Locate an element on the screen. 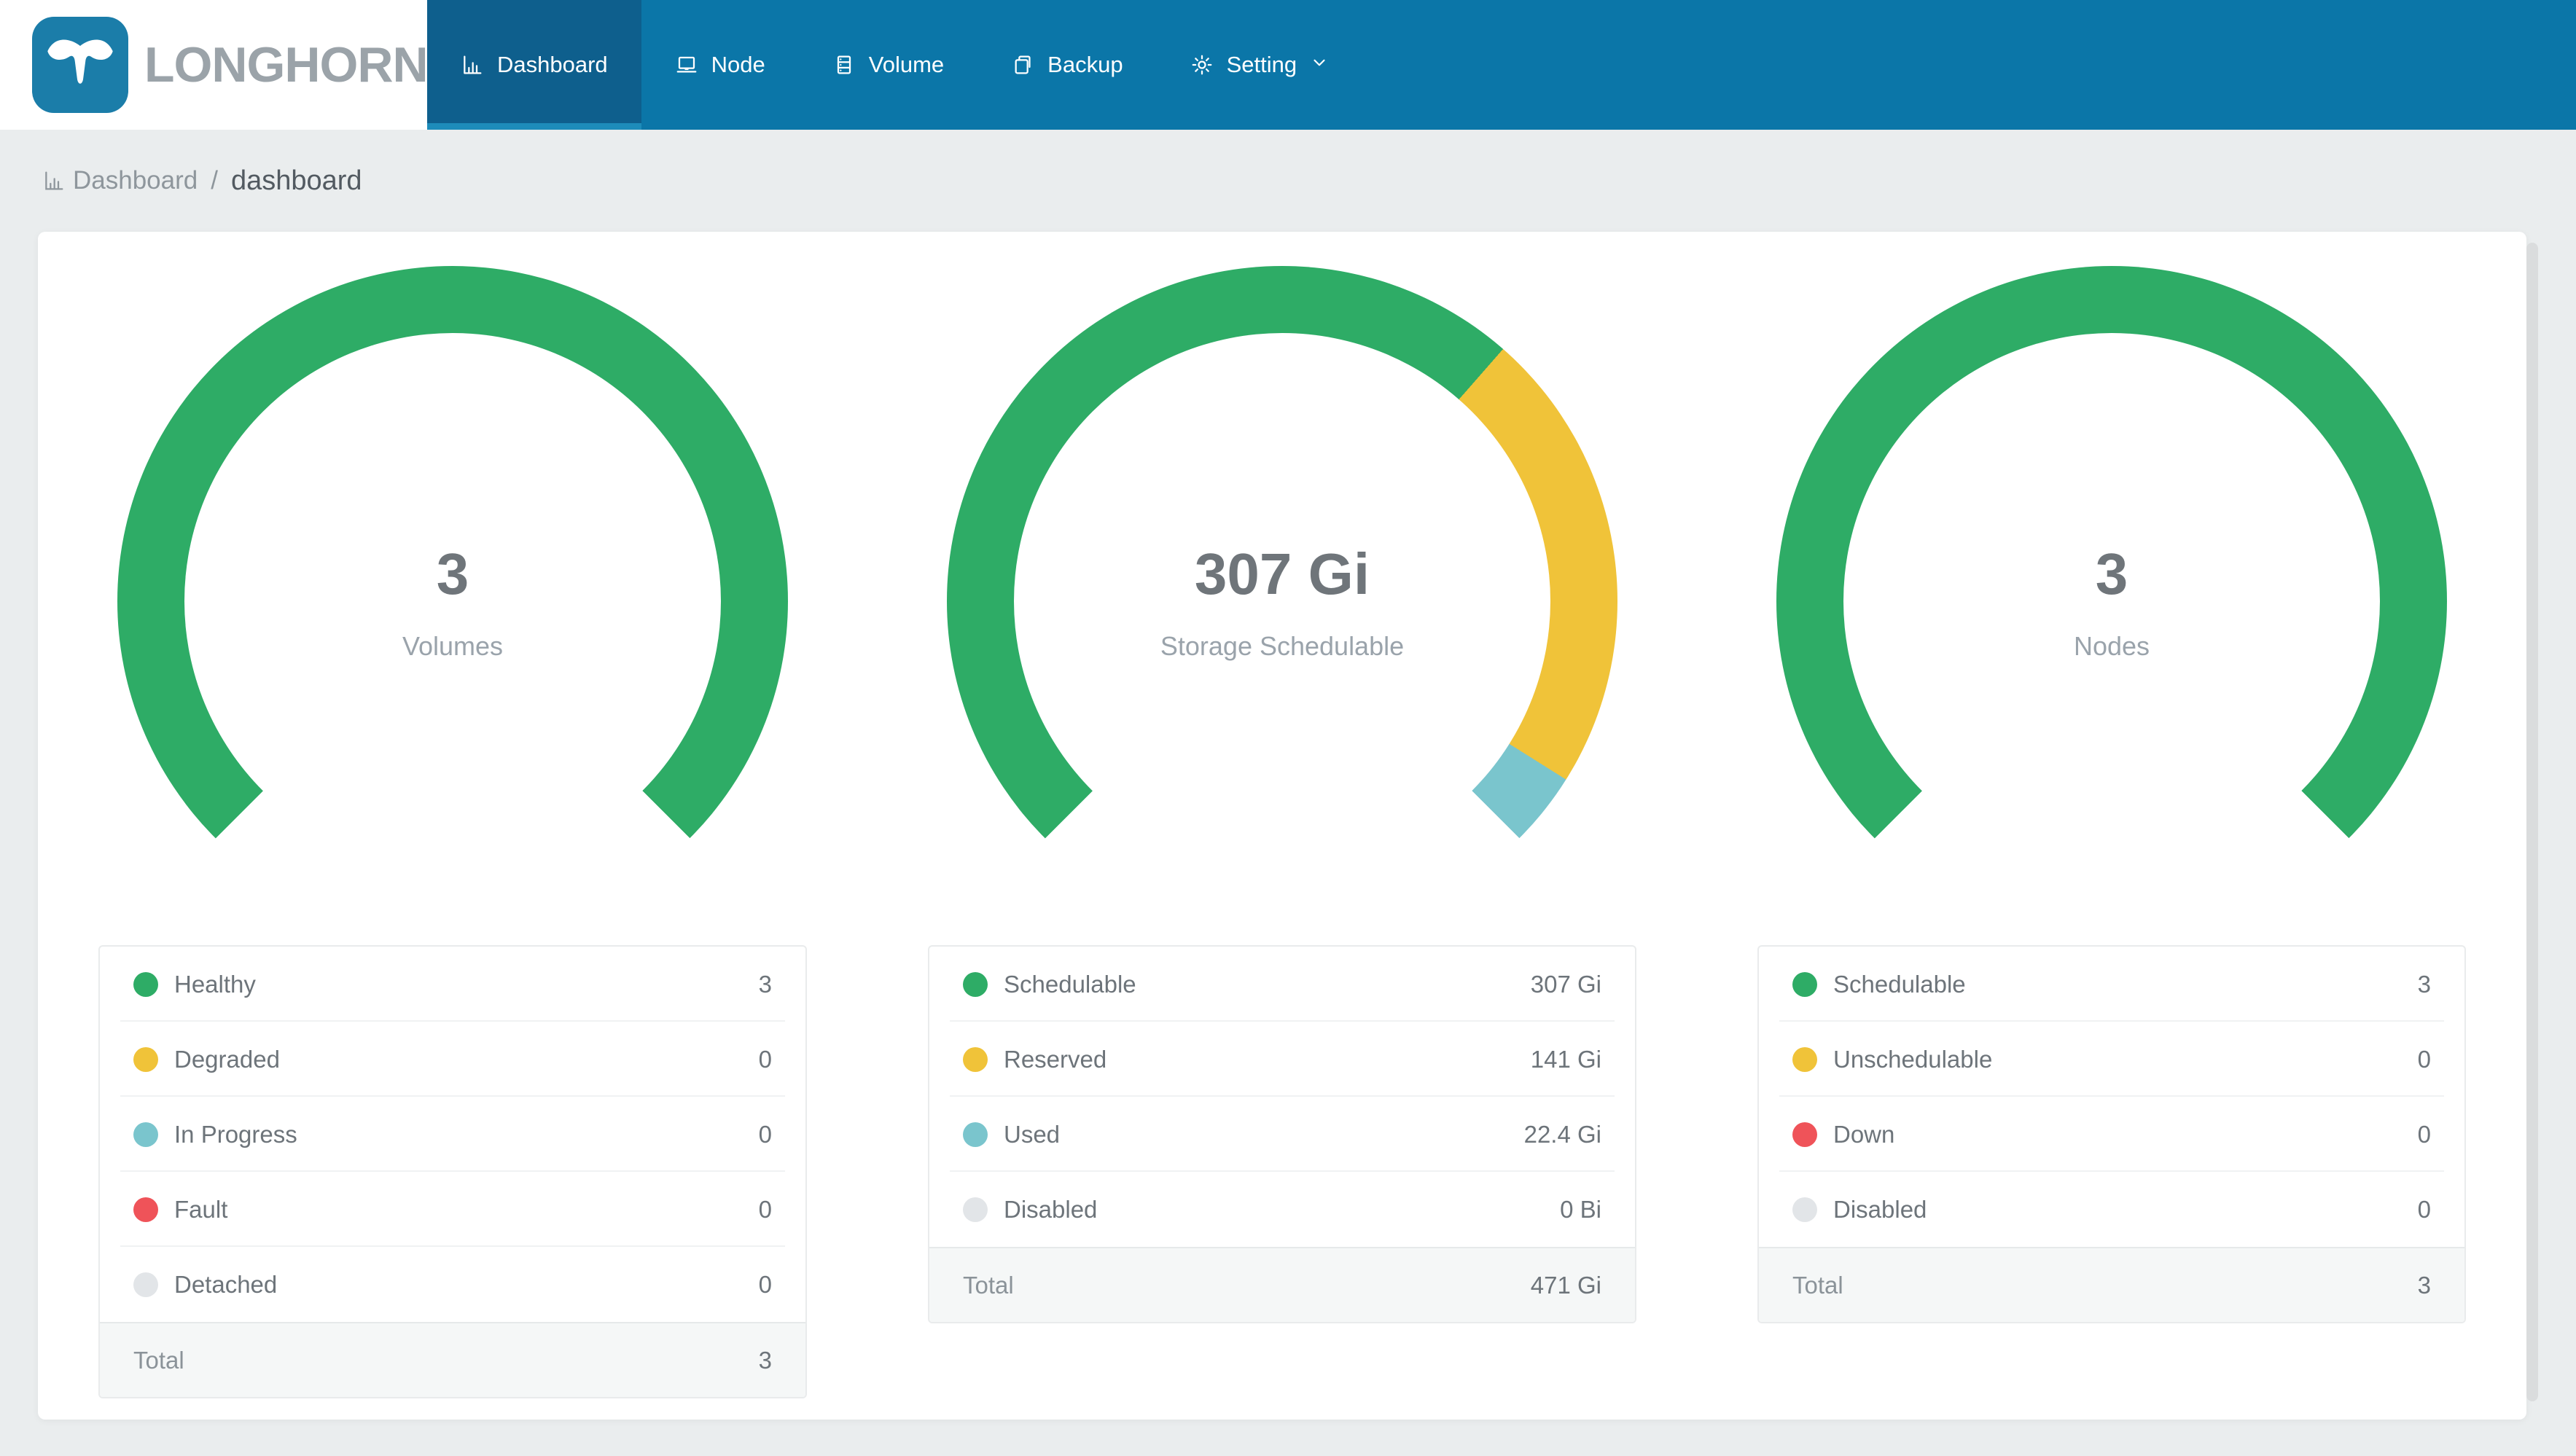  breadcrumb-current: dashboard is located at coordinates (296, 180).